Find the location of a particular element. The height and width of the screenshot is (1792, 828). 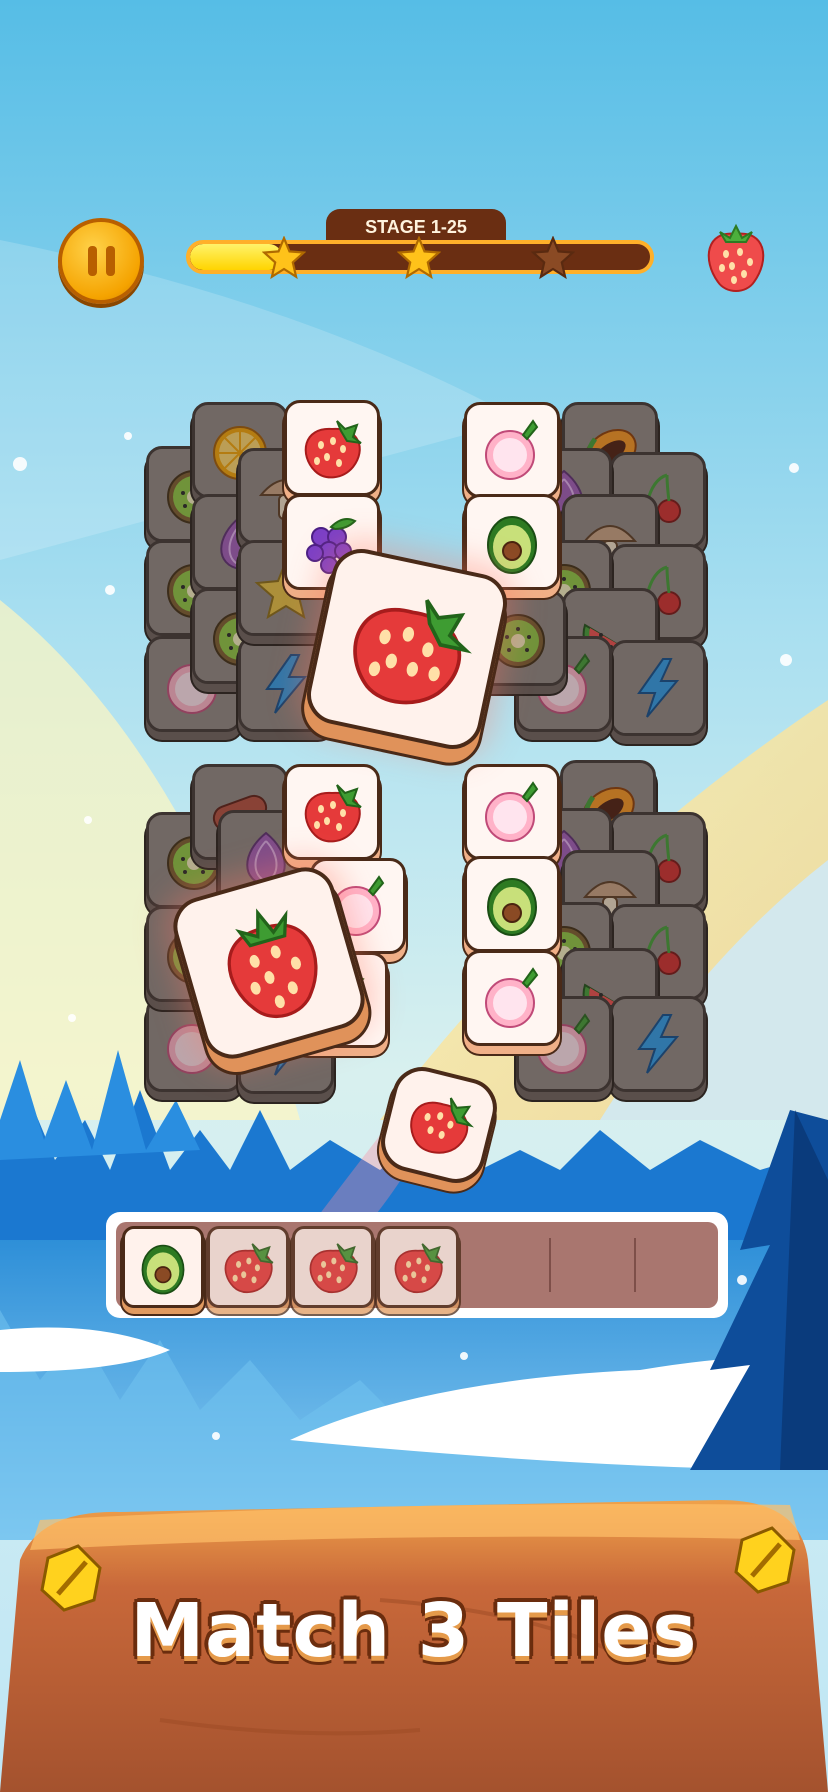

tray-tile-avocado is located at coordinates (163, 1267).